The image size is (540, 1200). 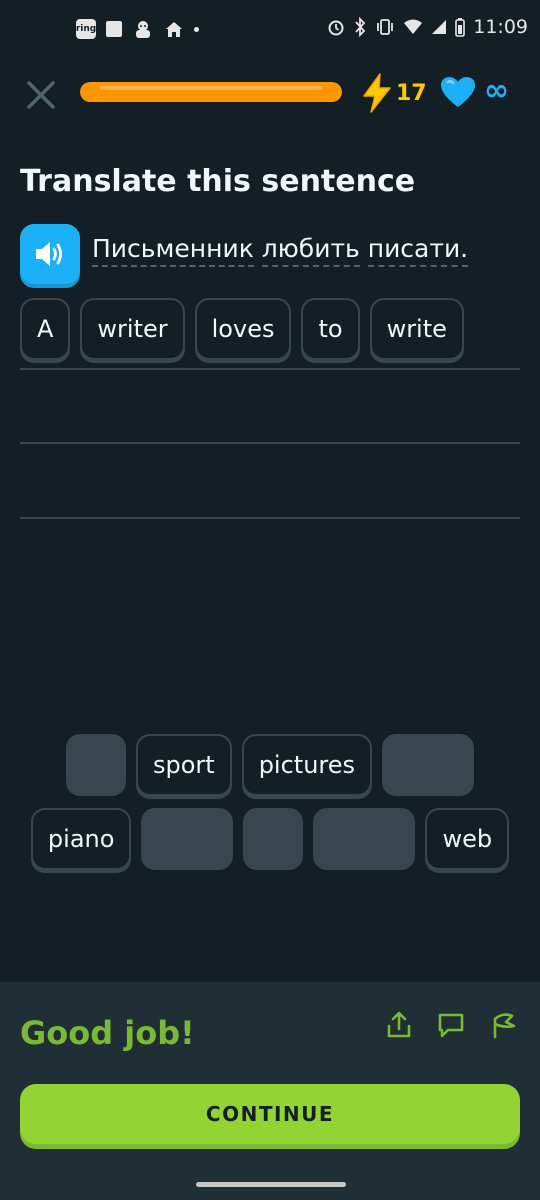 What do you see at coordinates (196, 29) in the screenshot?
I see `dot-icon` at bounding box center [196, 29].